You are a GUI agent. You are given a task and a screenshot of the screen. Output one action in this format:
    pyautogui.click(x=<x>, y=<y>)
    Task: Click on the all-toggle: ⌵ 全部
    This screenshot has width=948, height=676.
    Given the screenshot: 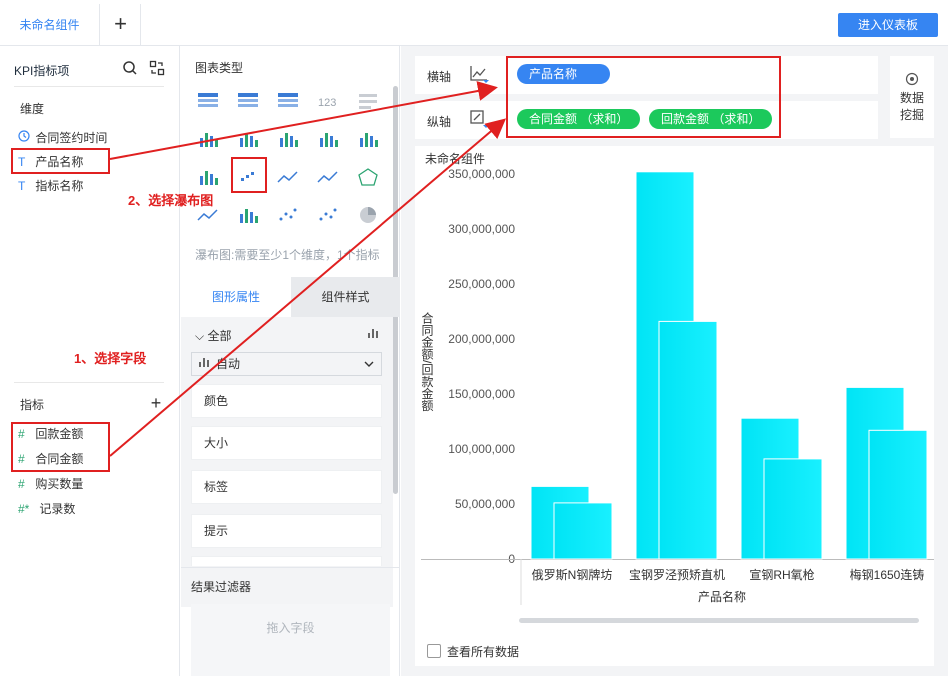 What is the action you would take?
    pyautogui.click(x=213, y=335)
    